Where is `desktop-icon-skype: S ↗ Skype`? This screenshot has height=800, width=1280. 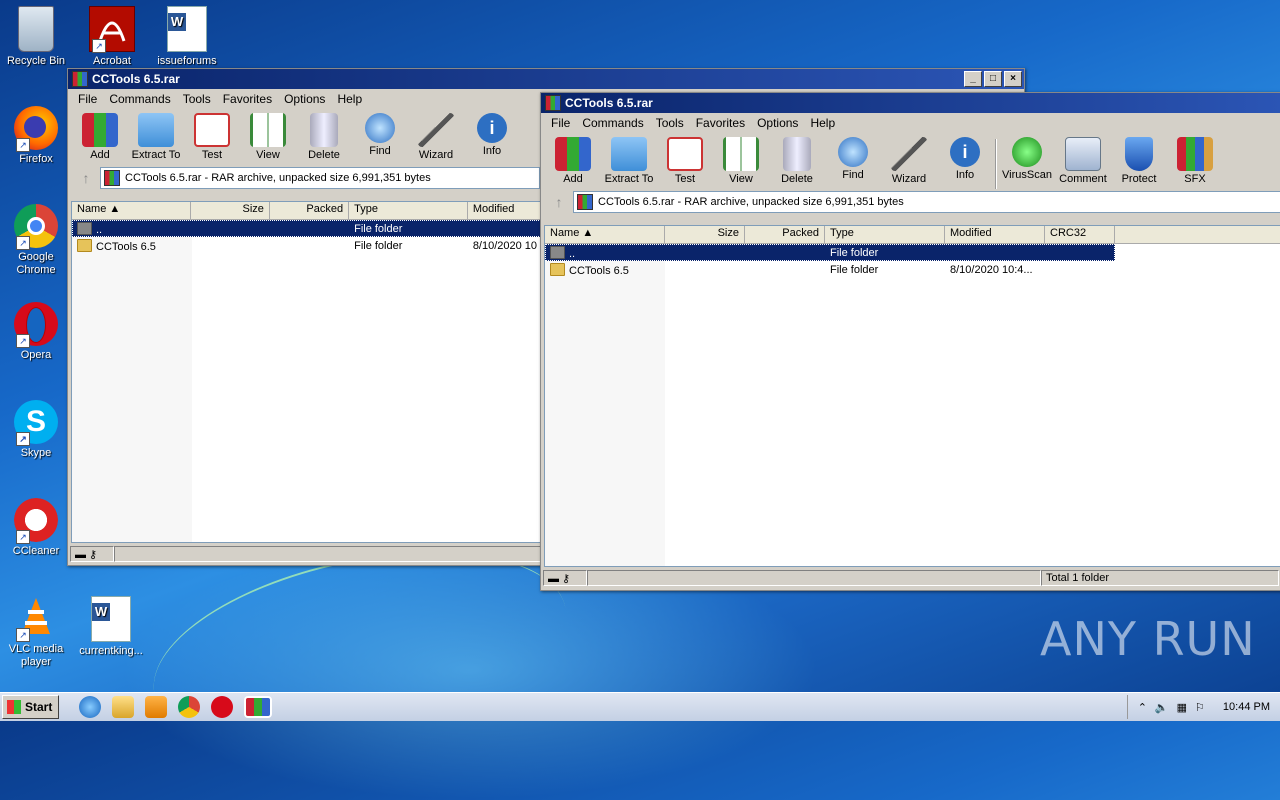 desktop-icon-skype: S ↗ Skype is located at coordinates (36, 430).